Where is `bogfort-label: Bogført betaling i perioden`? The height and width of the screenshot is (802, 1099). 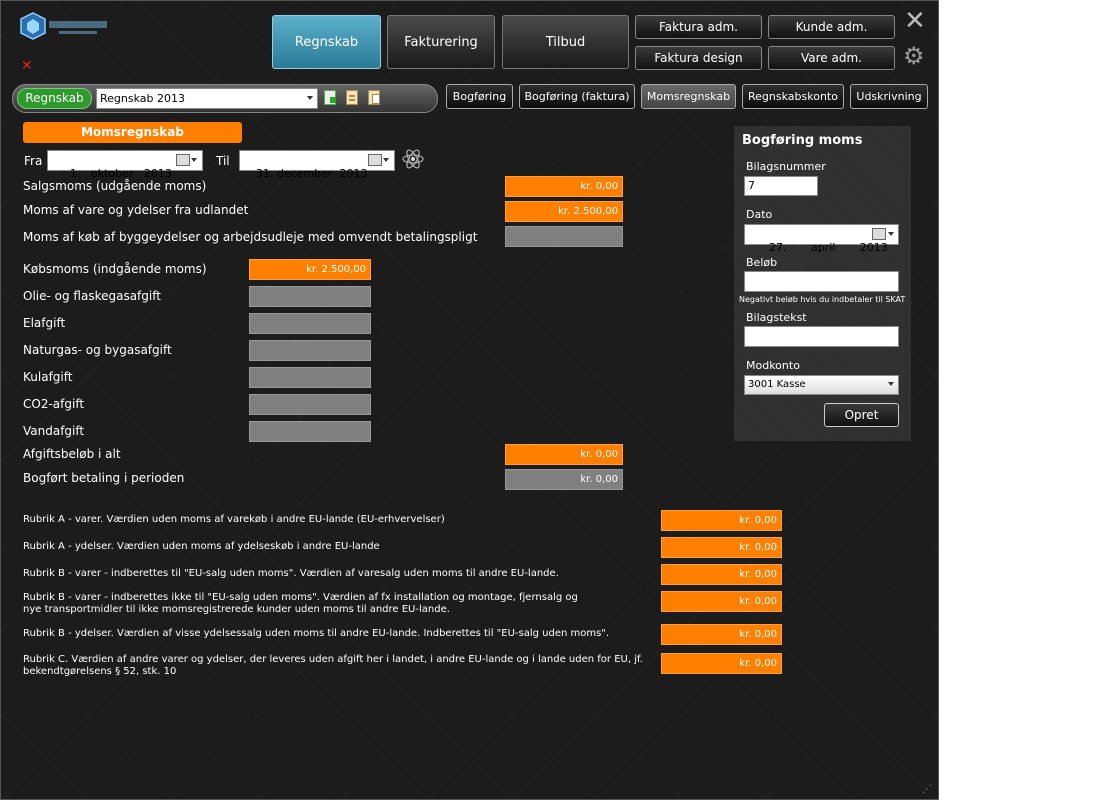
bogfort-label: Bogført betaling i perioden is located at coordinates (104, 478).